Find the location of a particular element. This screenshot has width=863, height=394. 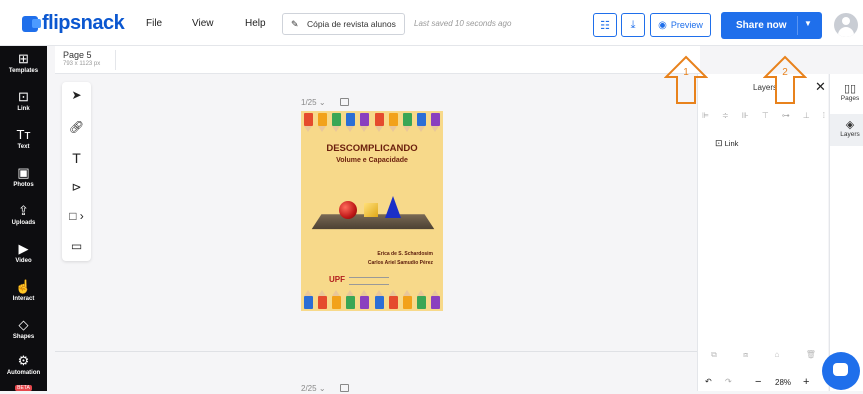

chat-button is located at coordinates (841, 371).